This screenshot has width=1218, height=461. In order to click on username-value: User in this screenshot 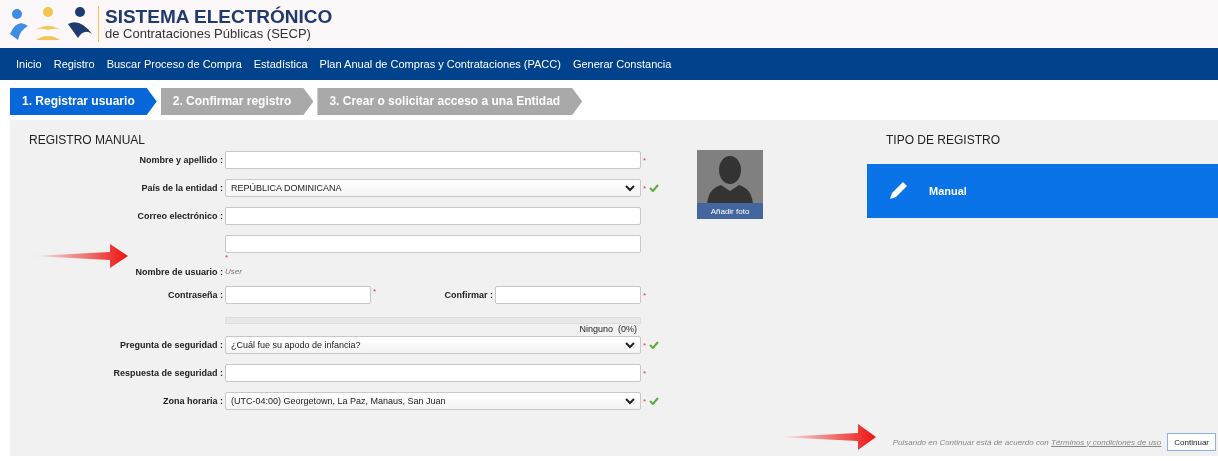, I will do `click(234, 272)`.